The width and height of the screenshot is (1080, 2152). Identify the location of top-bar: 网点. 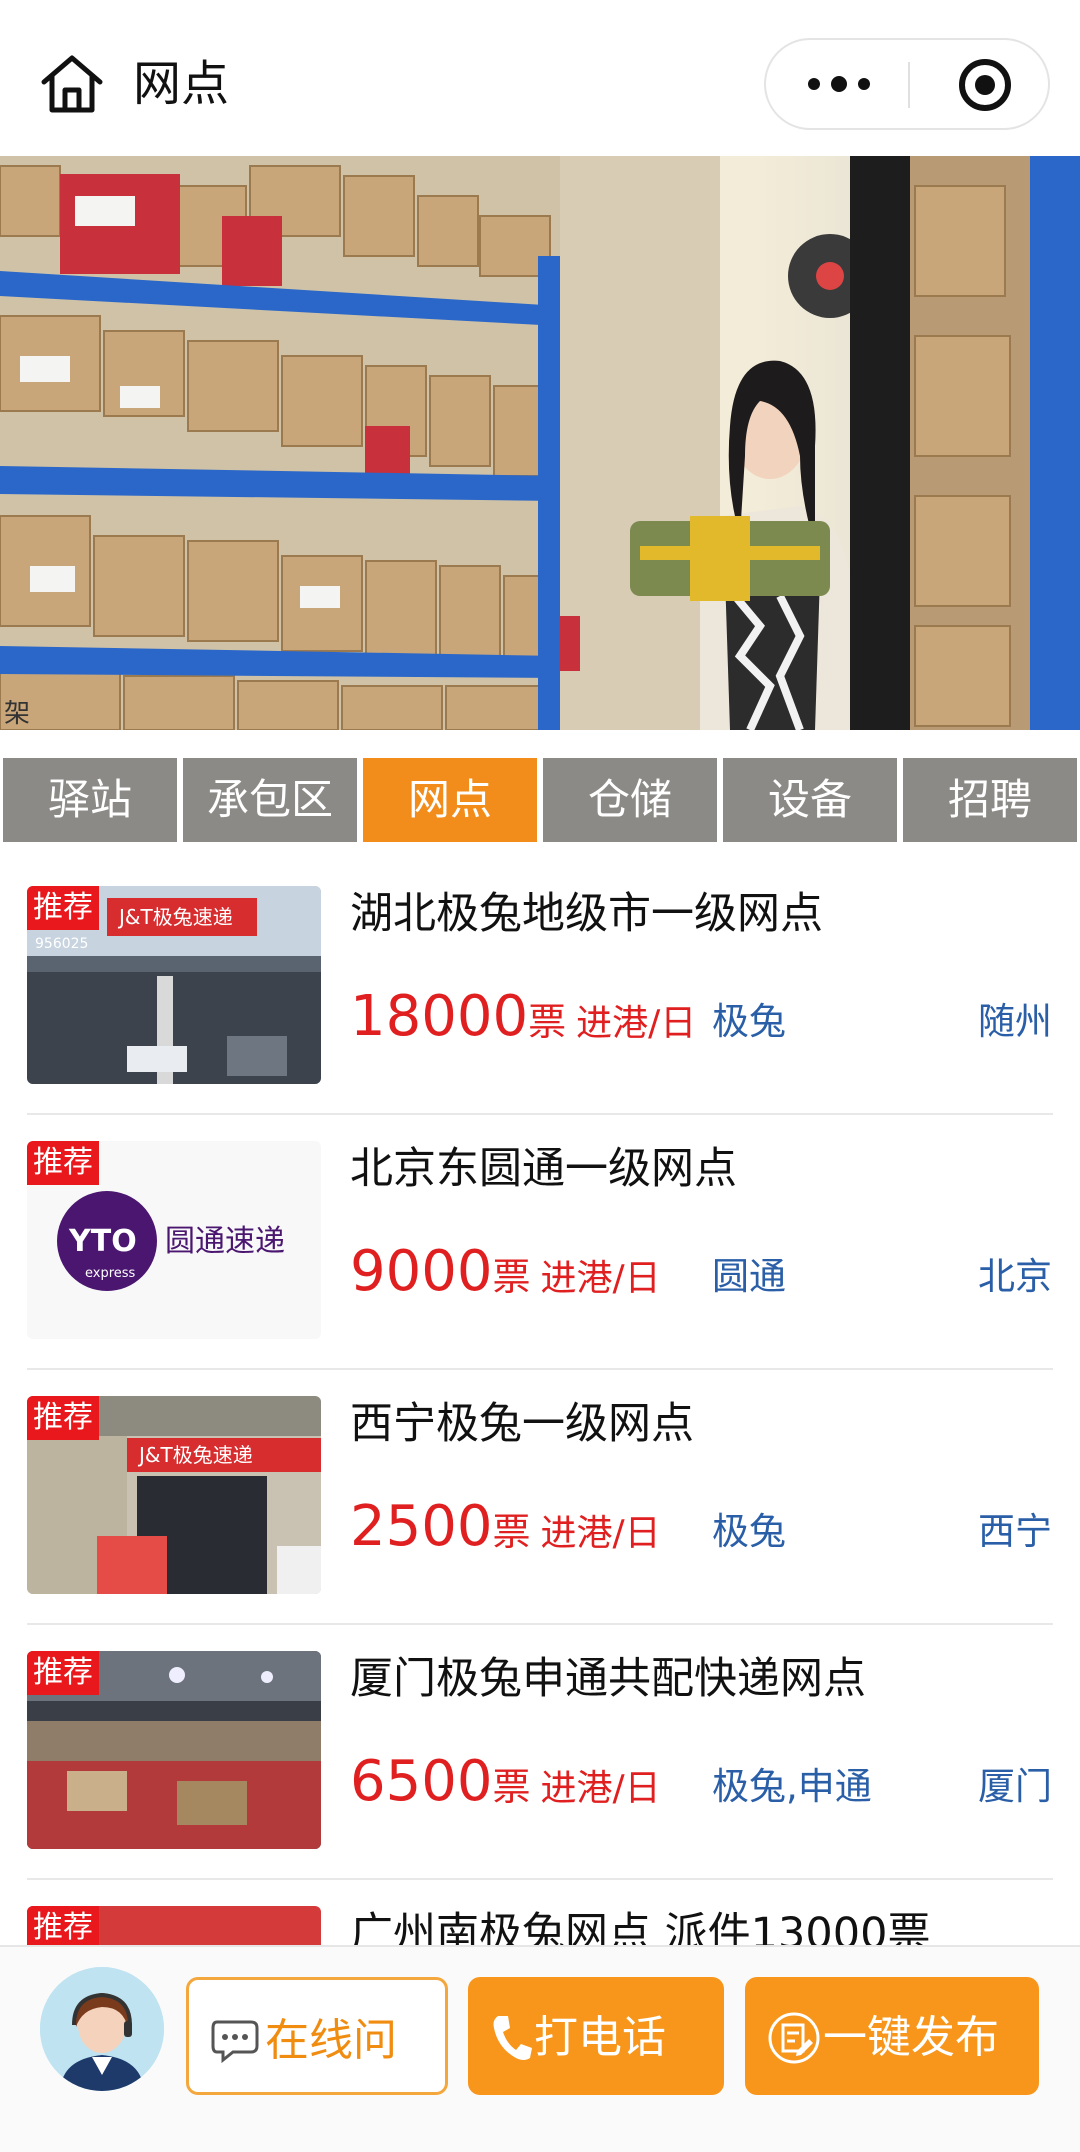
(540, 78).